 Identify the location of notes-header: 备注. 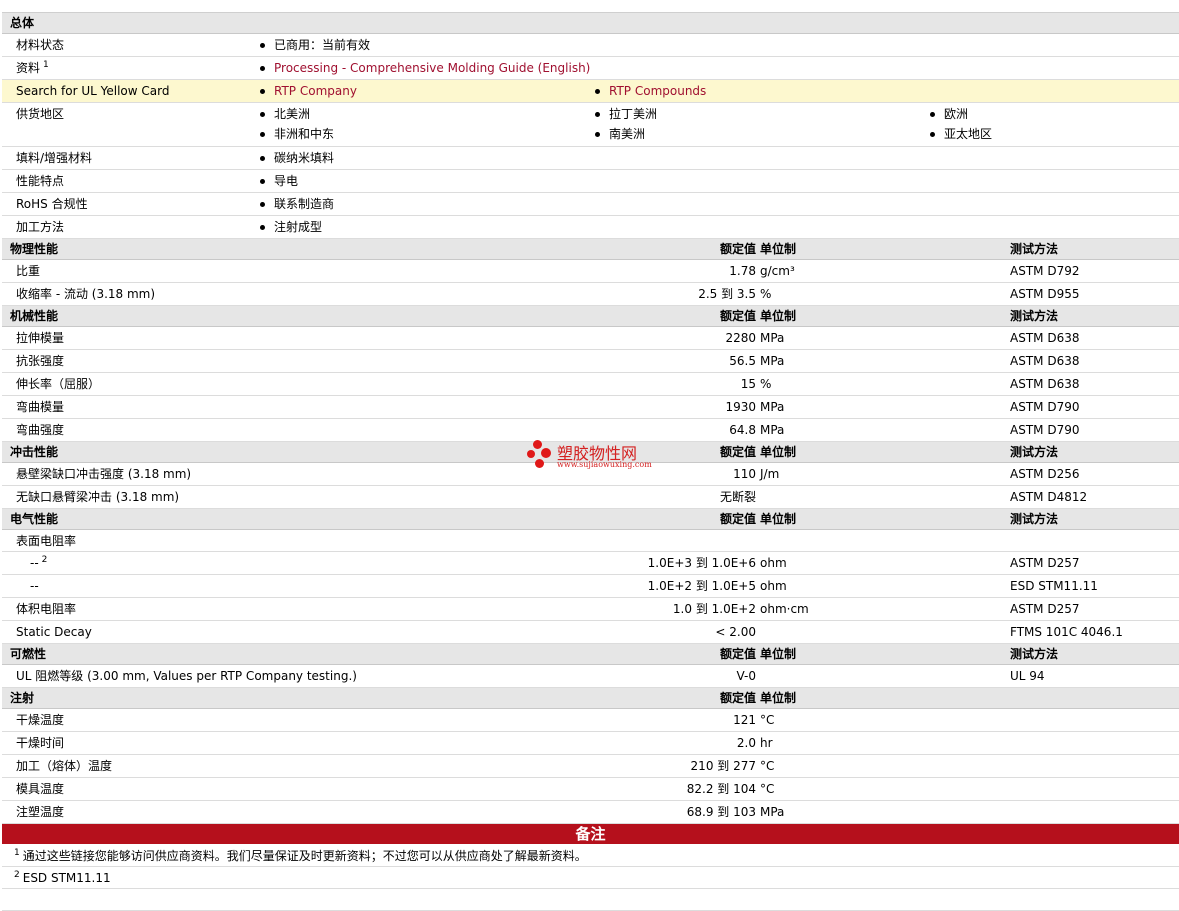
(590, 834).